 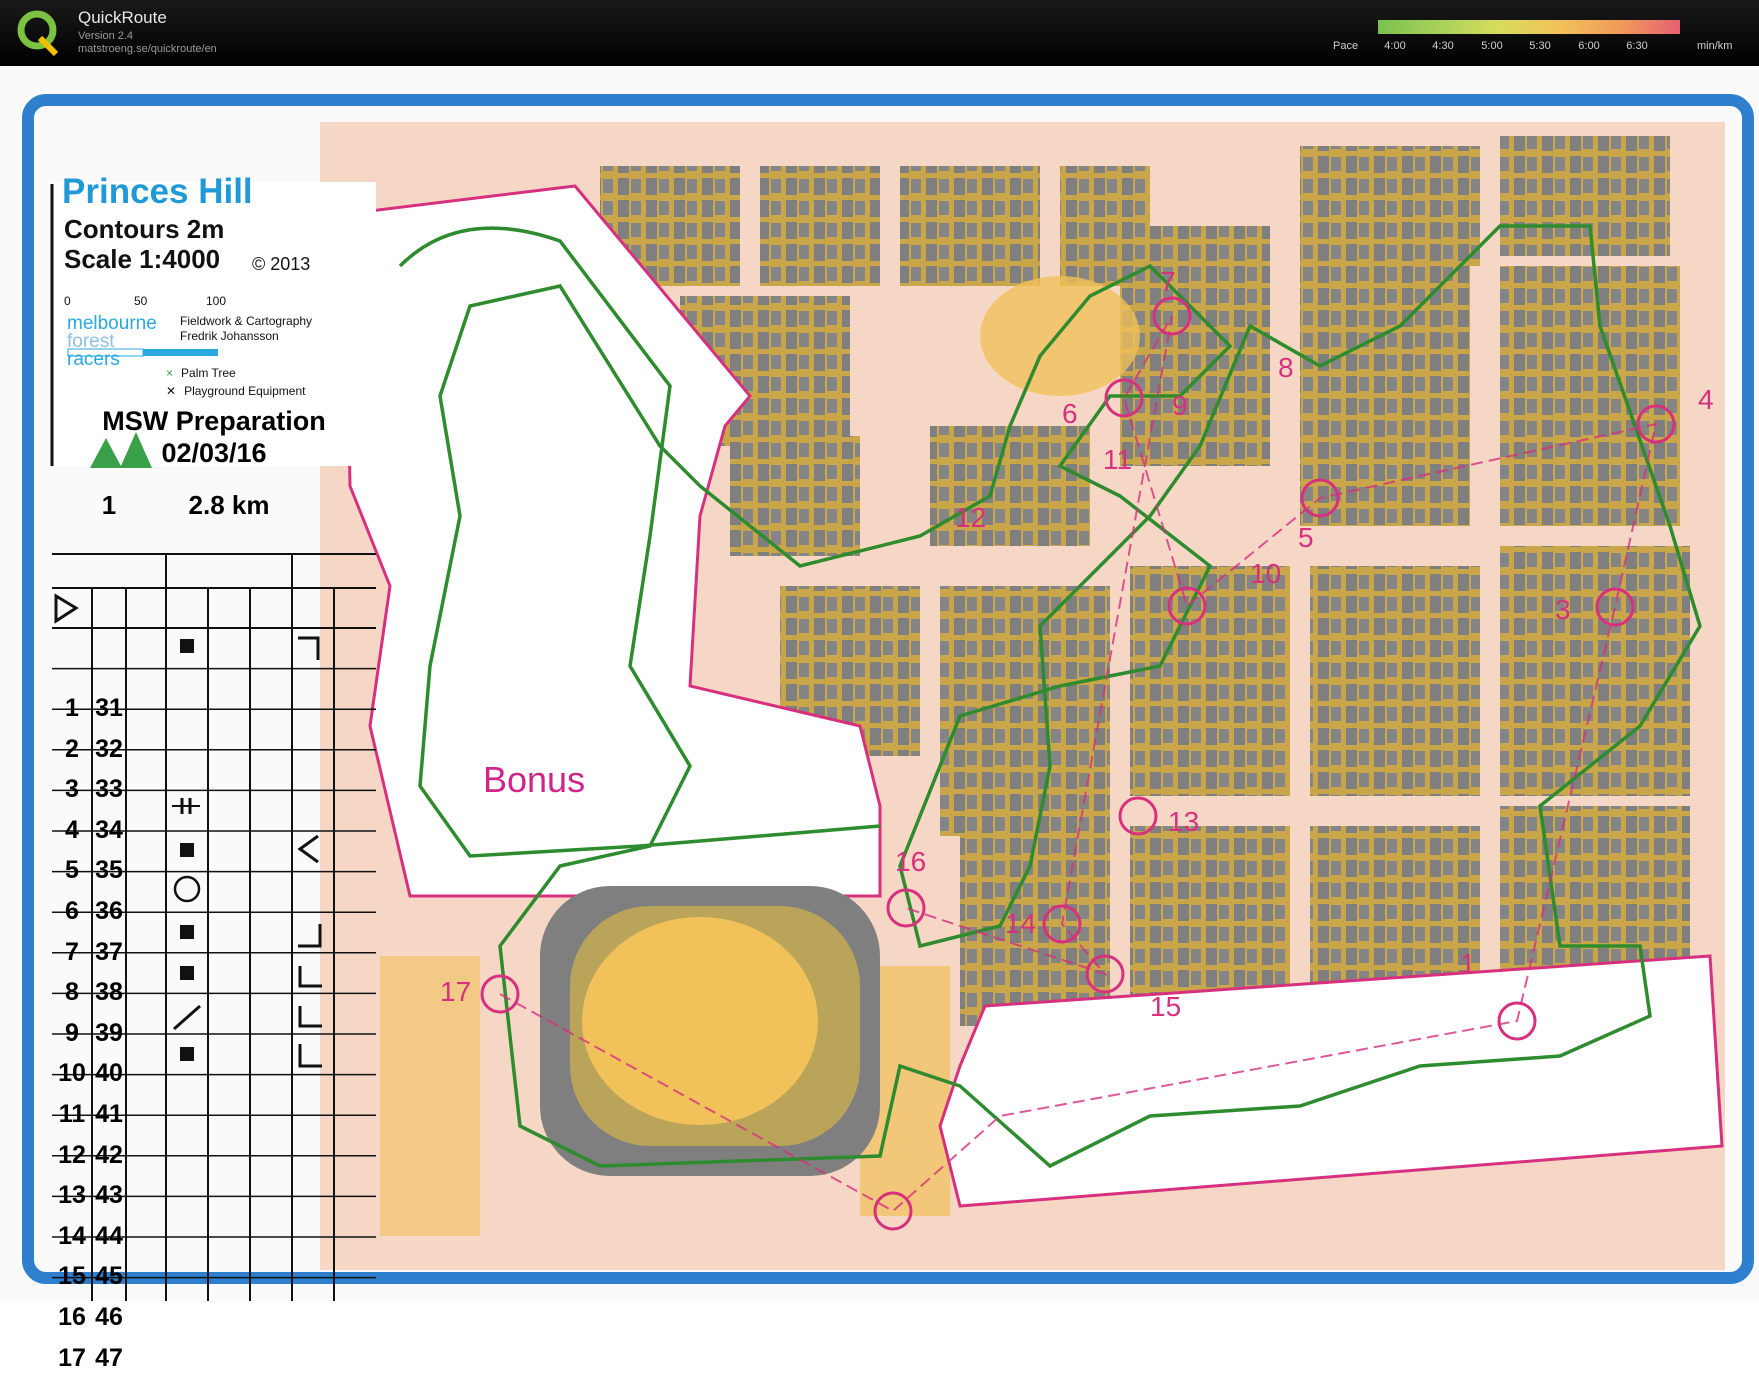 I want to click on desc-row-code: 47, so click(x=109, y=1358).